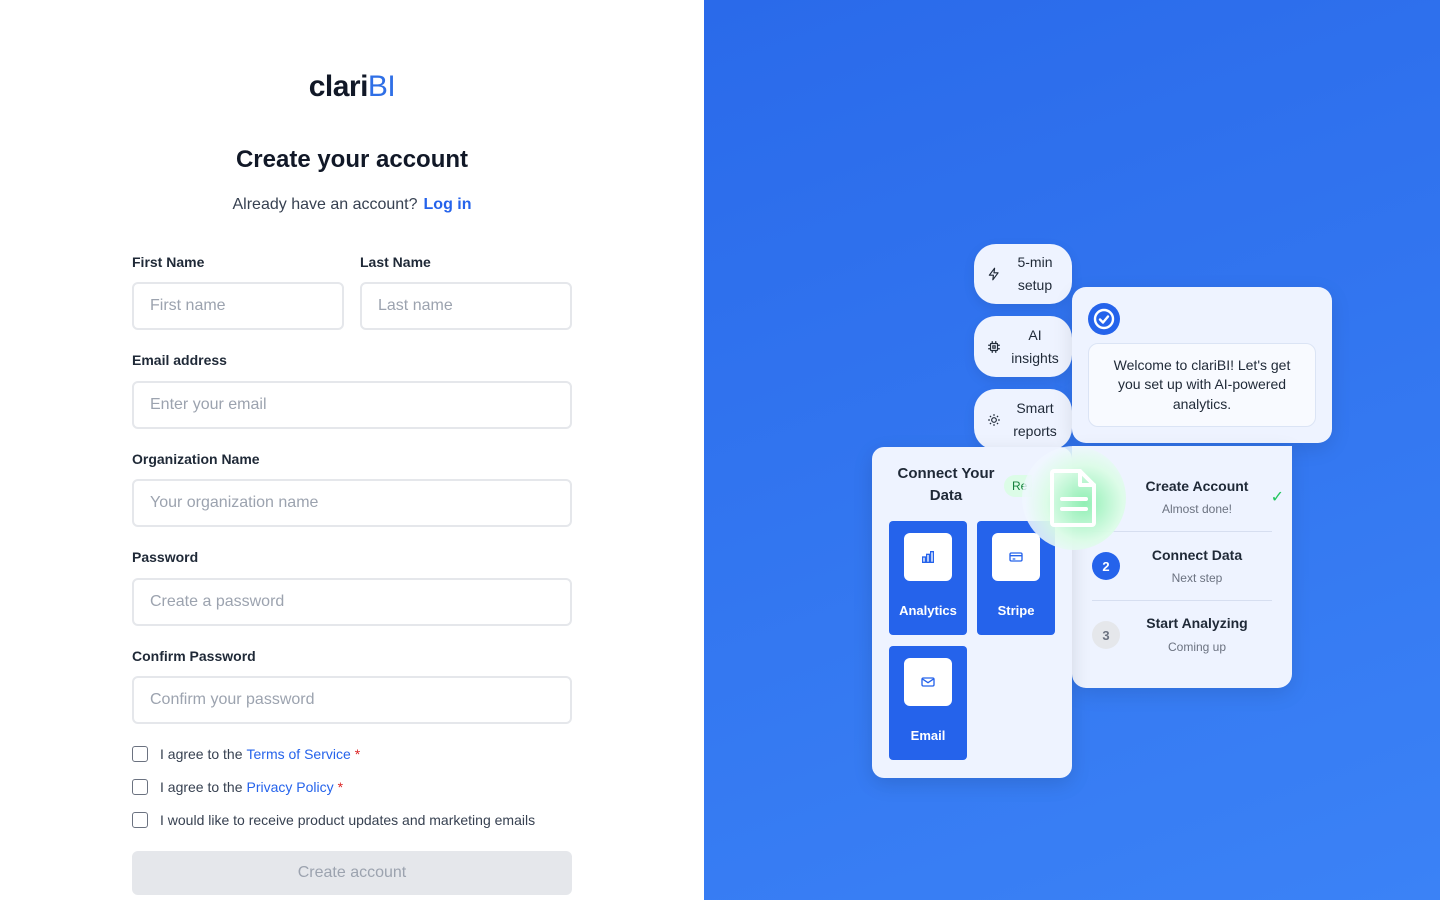 Image resolution: width=1440 pixels, height=900 pixels. What do you see at coordinates (928, 557) in the screenshot?
I see `bar-chart-icon` at bounding box center [928, 557].